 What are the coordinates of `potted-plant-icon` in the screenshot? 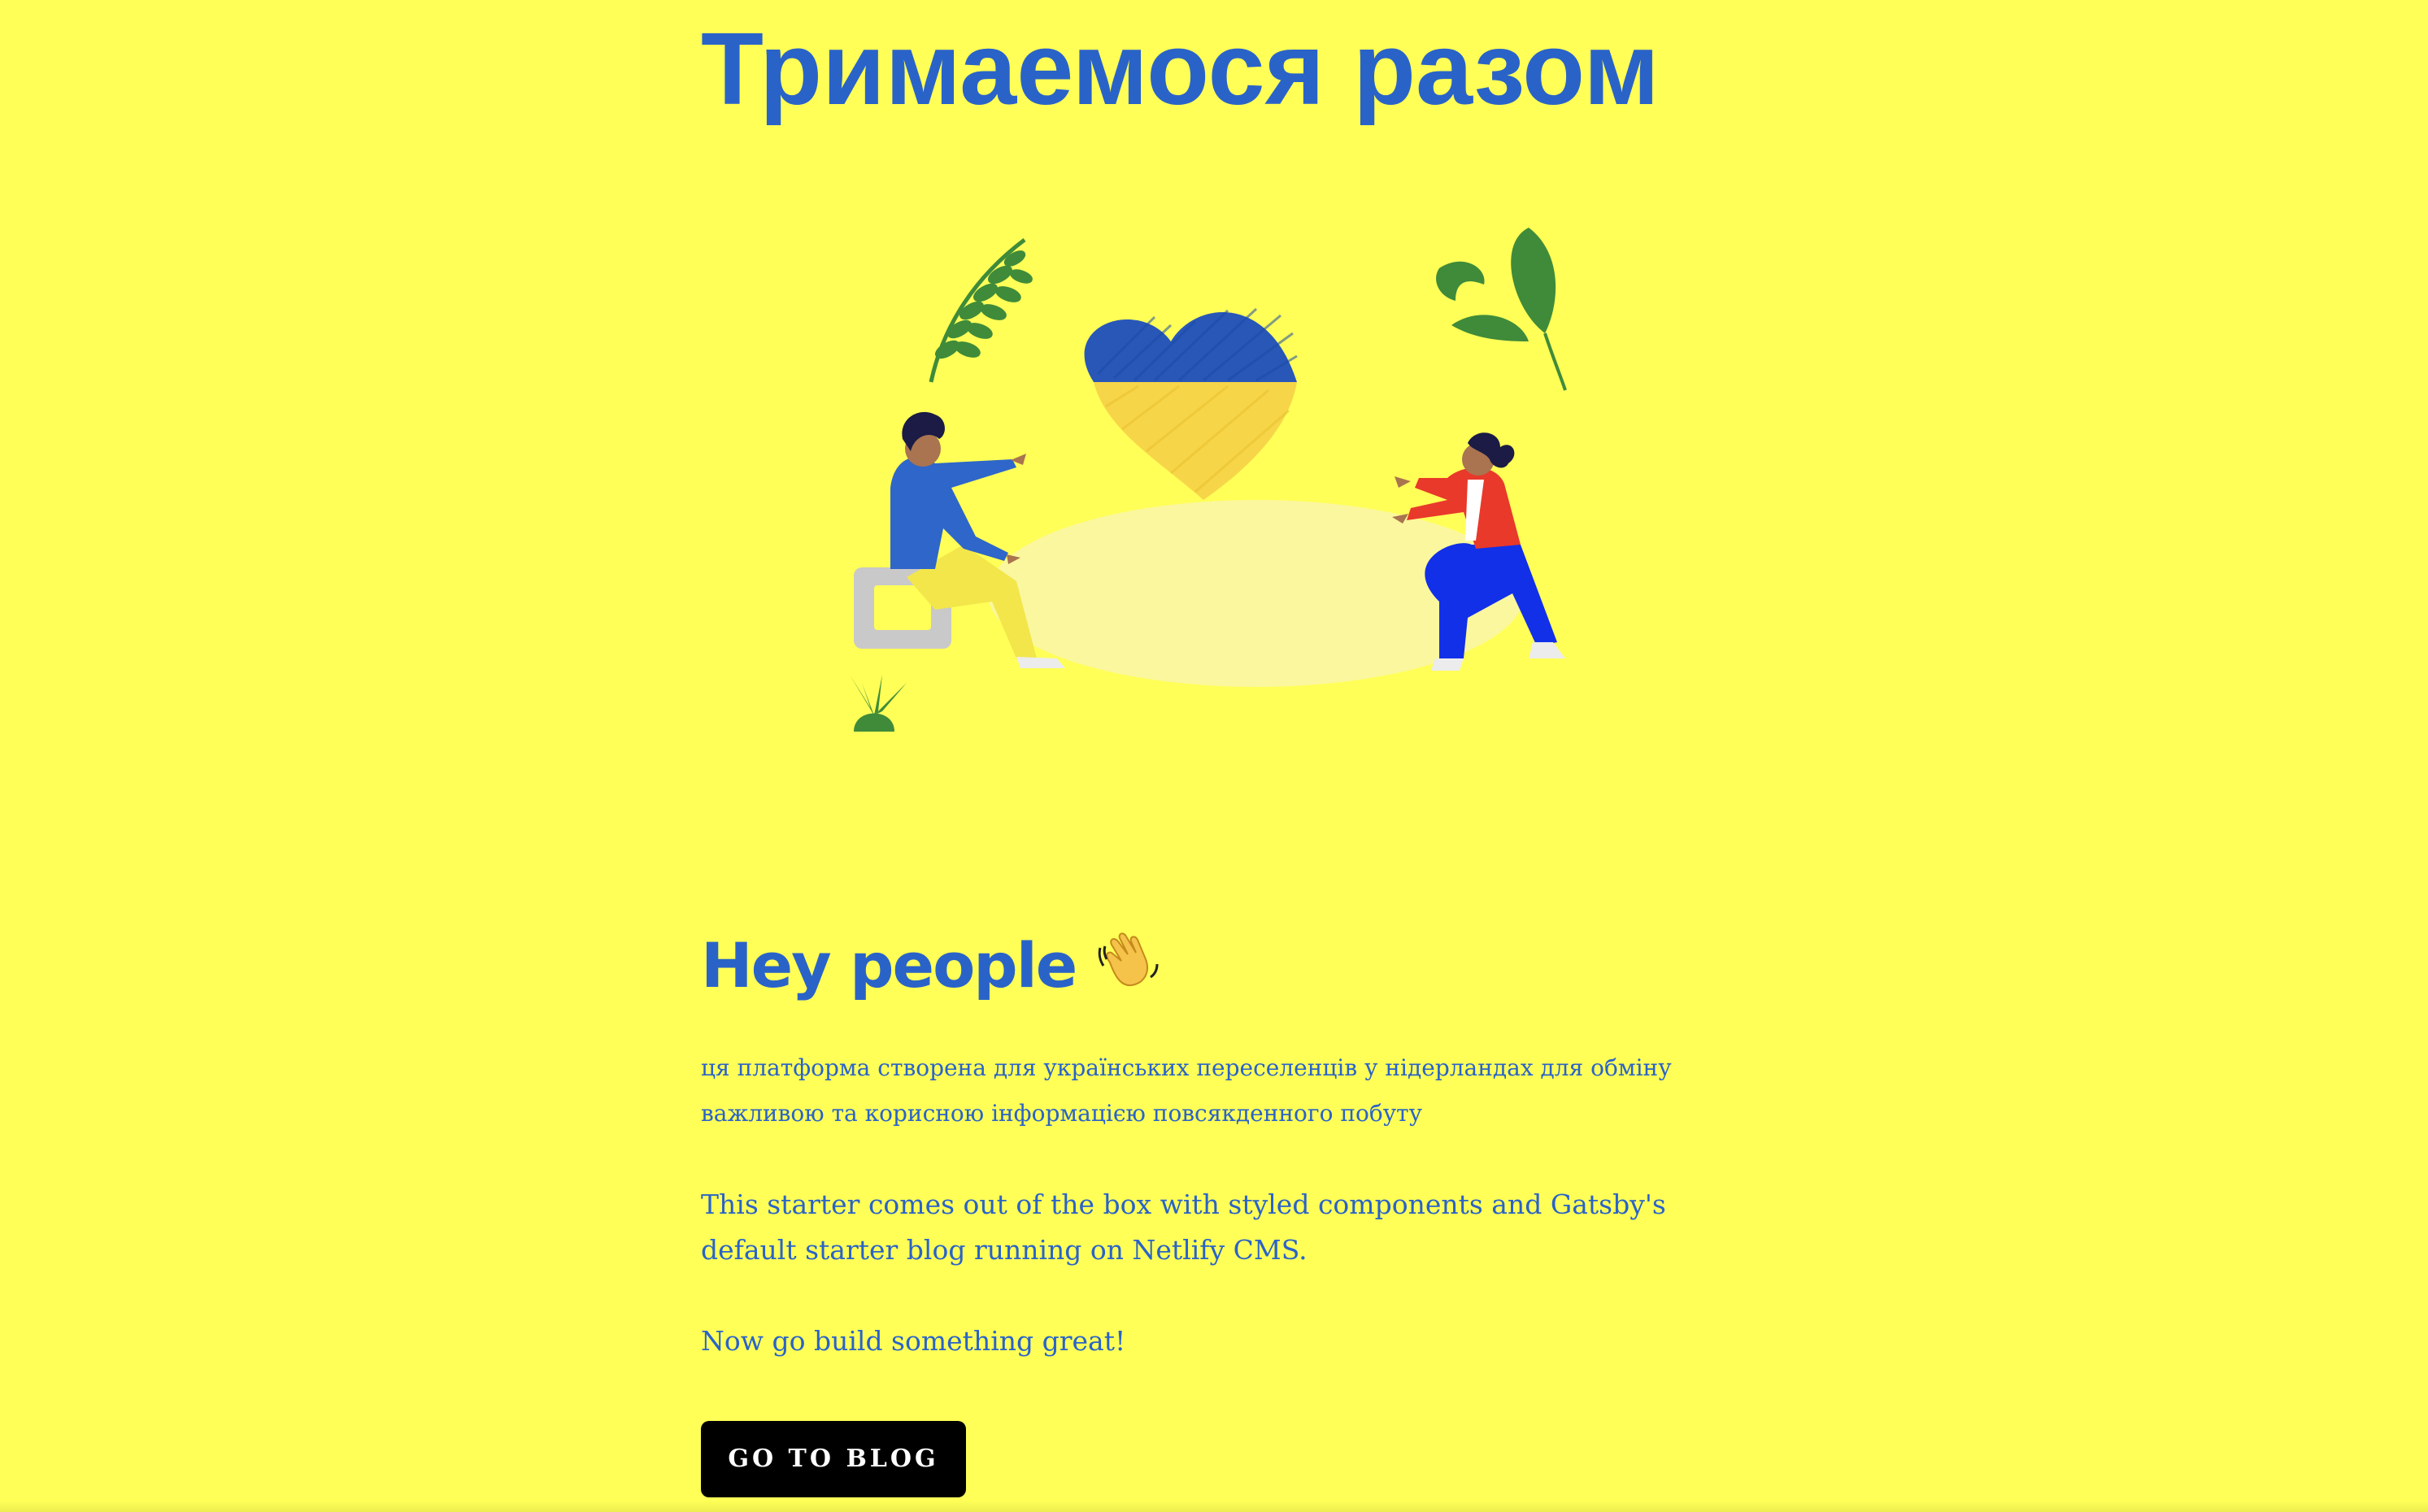 It's located at (878, 703).